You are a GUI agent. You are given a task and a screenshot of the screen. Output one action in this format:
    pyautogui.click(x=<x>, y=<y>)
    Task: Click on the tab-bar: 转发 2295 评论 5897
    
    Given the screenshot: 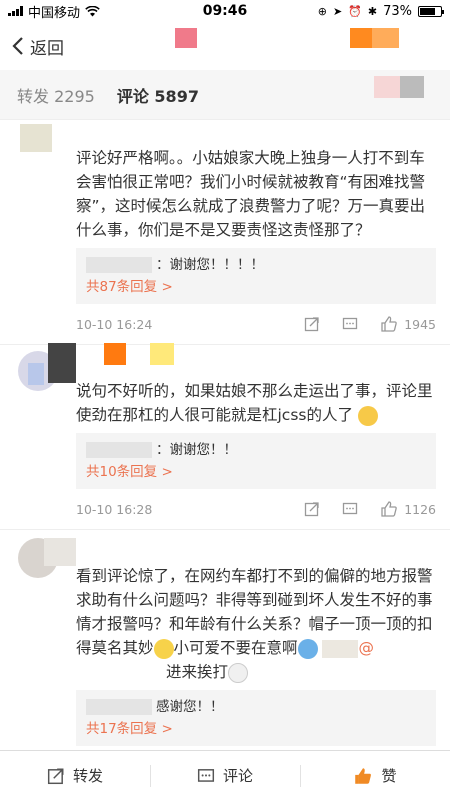 What is the action you would take?
    pyautogui.click(x=225, y=95)
    